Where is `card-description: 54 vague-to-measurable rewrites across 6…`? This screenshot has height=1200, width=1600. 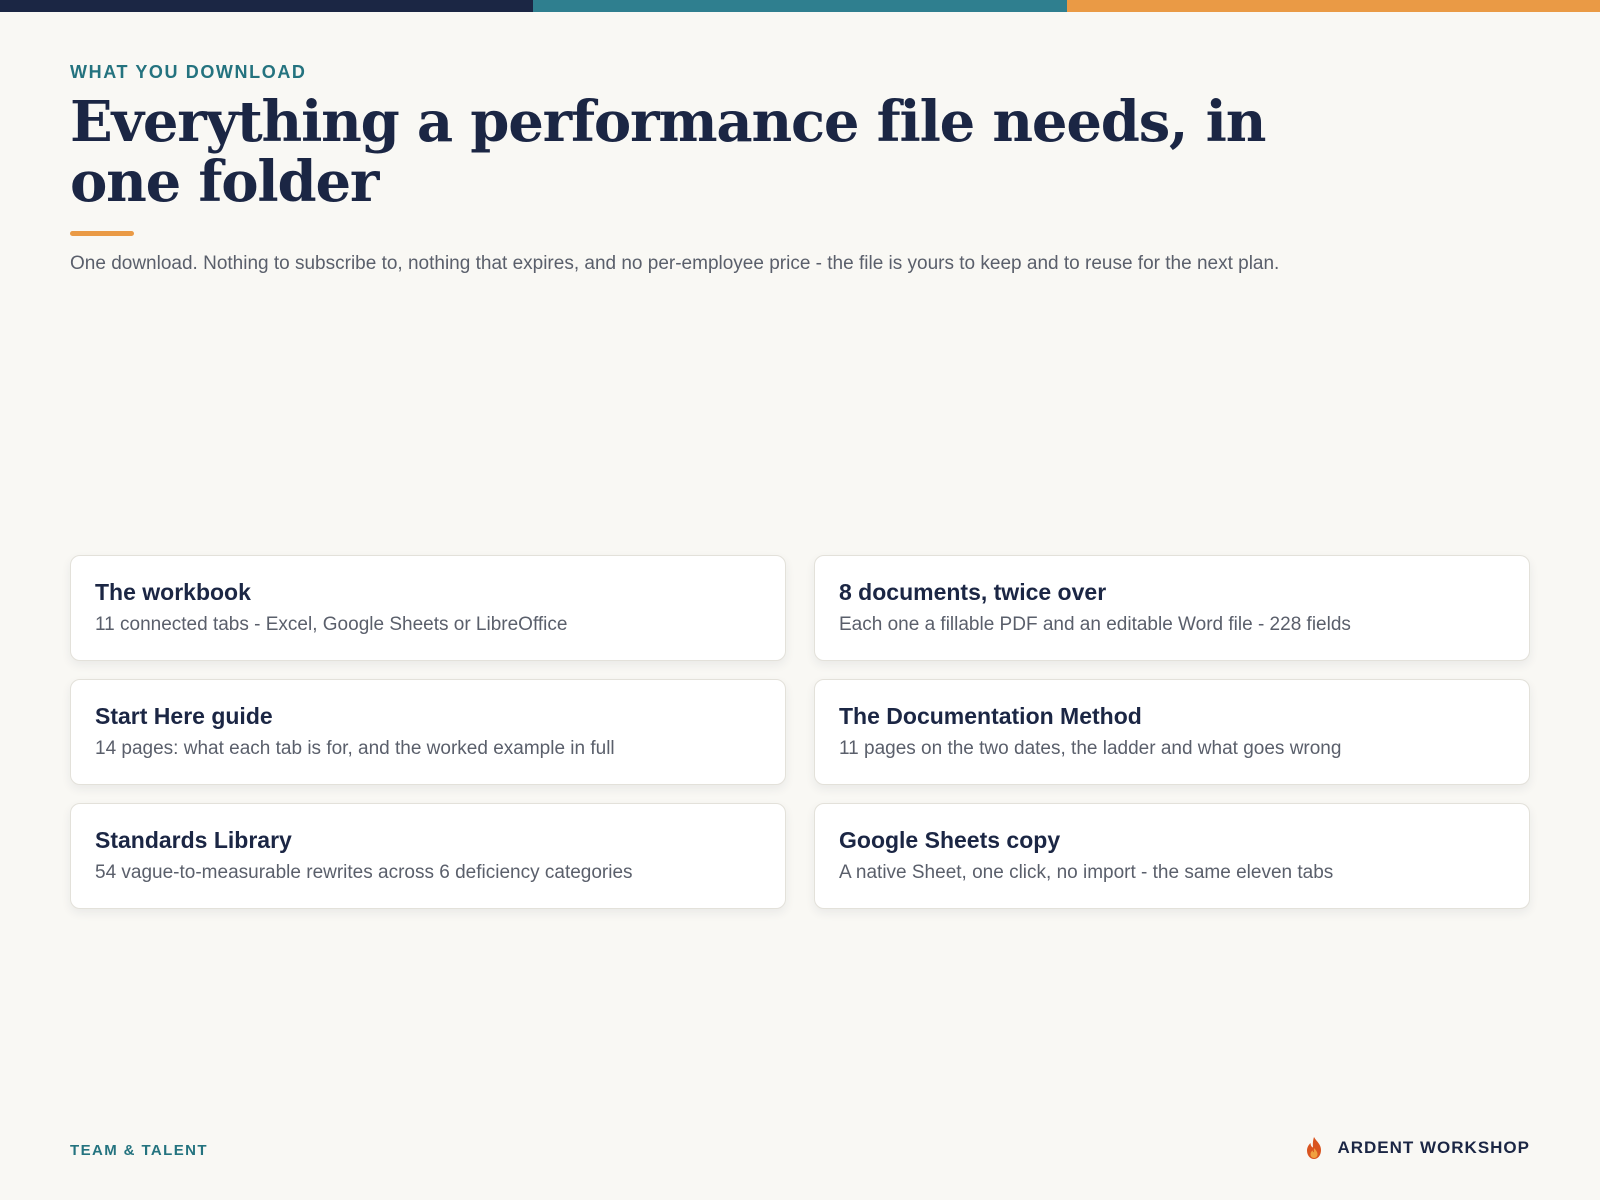
card-description: 54 vague-to-measurable rewrites across 6… is located at coordinates (364, 872).